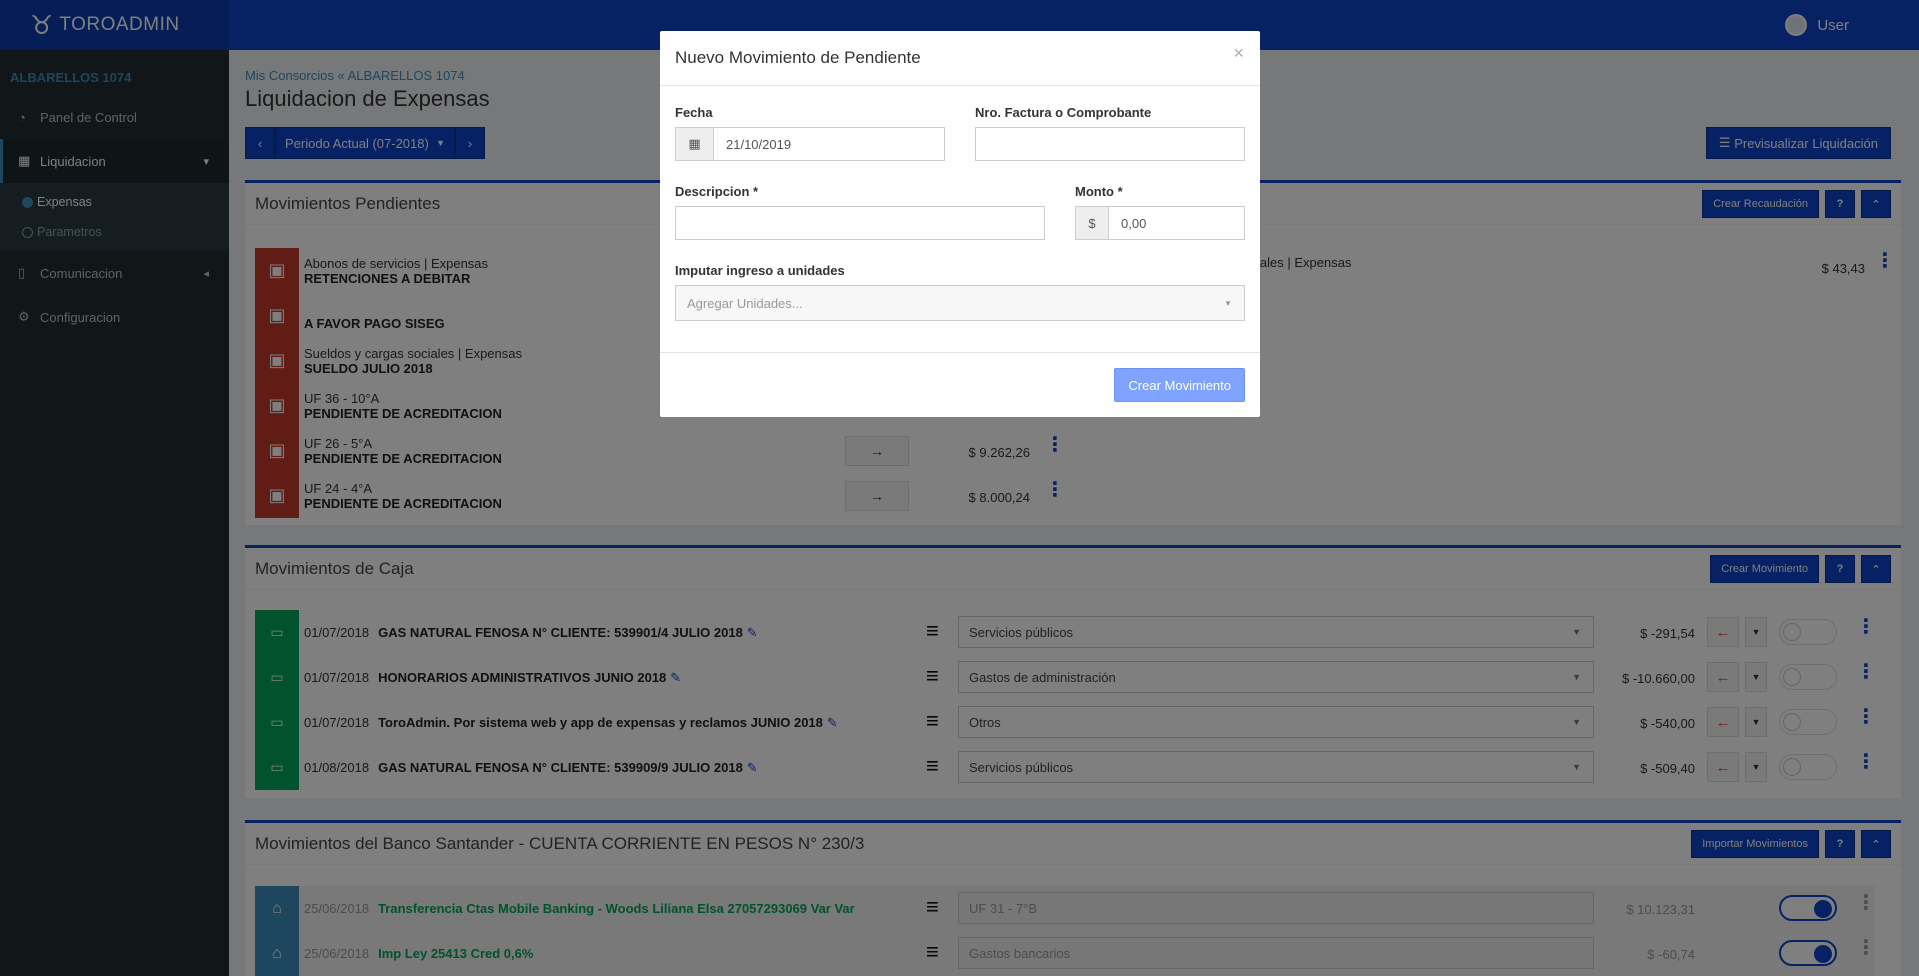  Describe the element at coordinates (1179, 385) in the screenshot. I see `crear-movimiento-submit: Crear Movimiento` at that location.